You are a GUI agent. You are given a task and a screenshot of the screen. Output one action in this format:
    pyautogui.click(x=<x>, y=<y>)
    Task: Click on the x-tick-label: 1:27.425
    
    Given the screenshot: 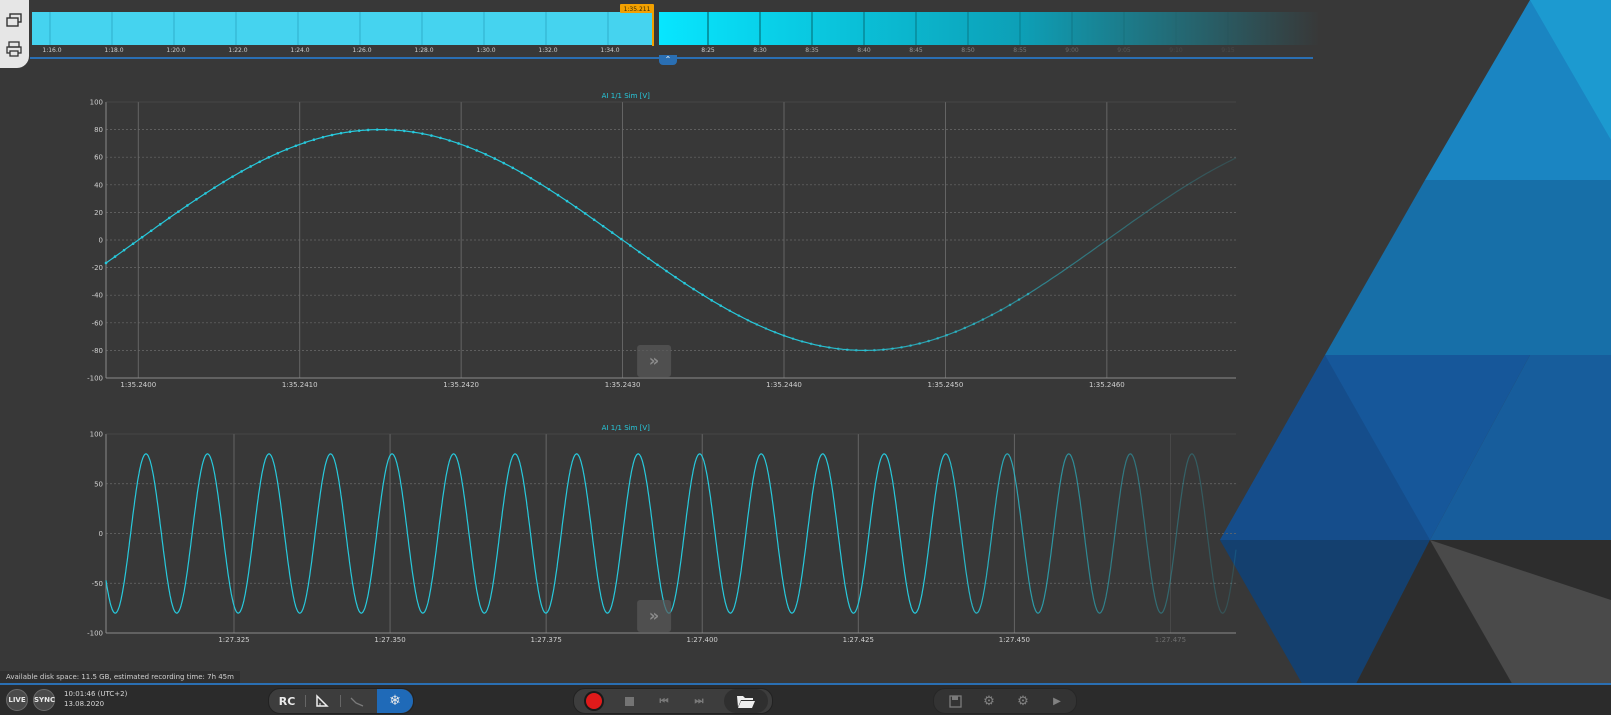 What is the action you would take?
    pyautogui.click(x=858, y=640)
    